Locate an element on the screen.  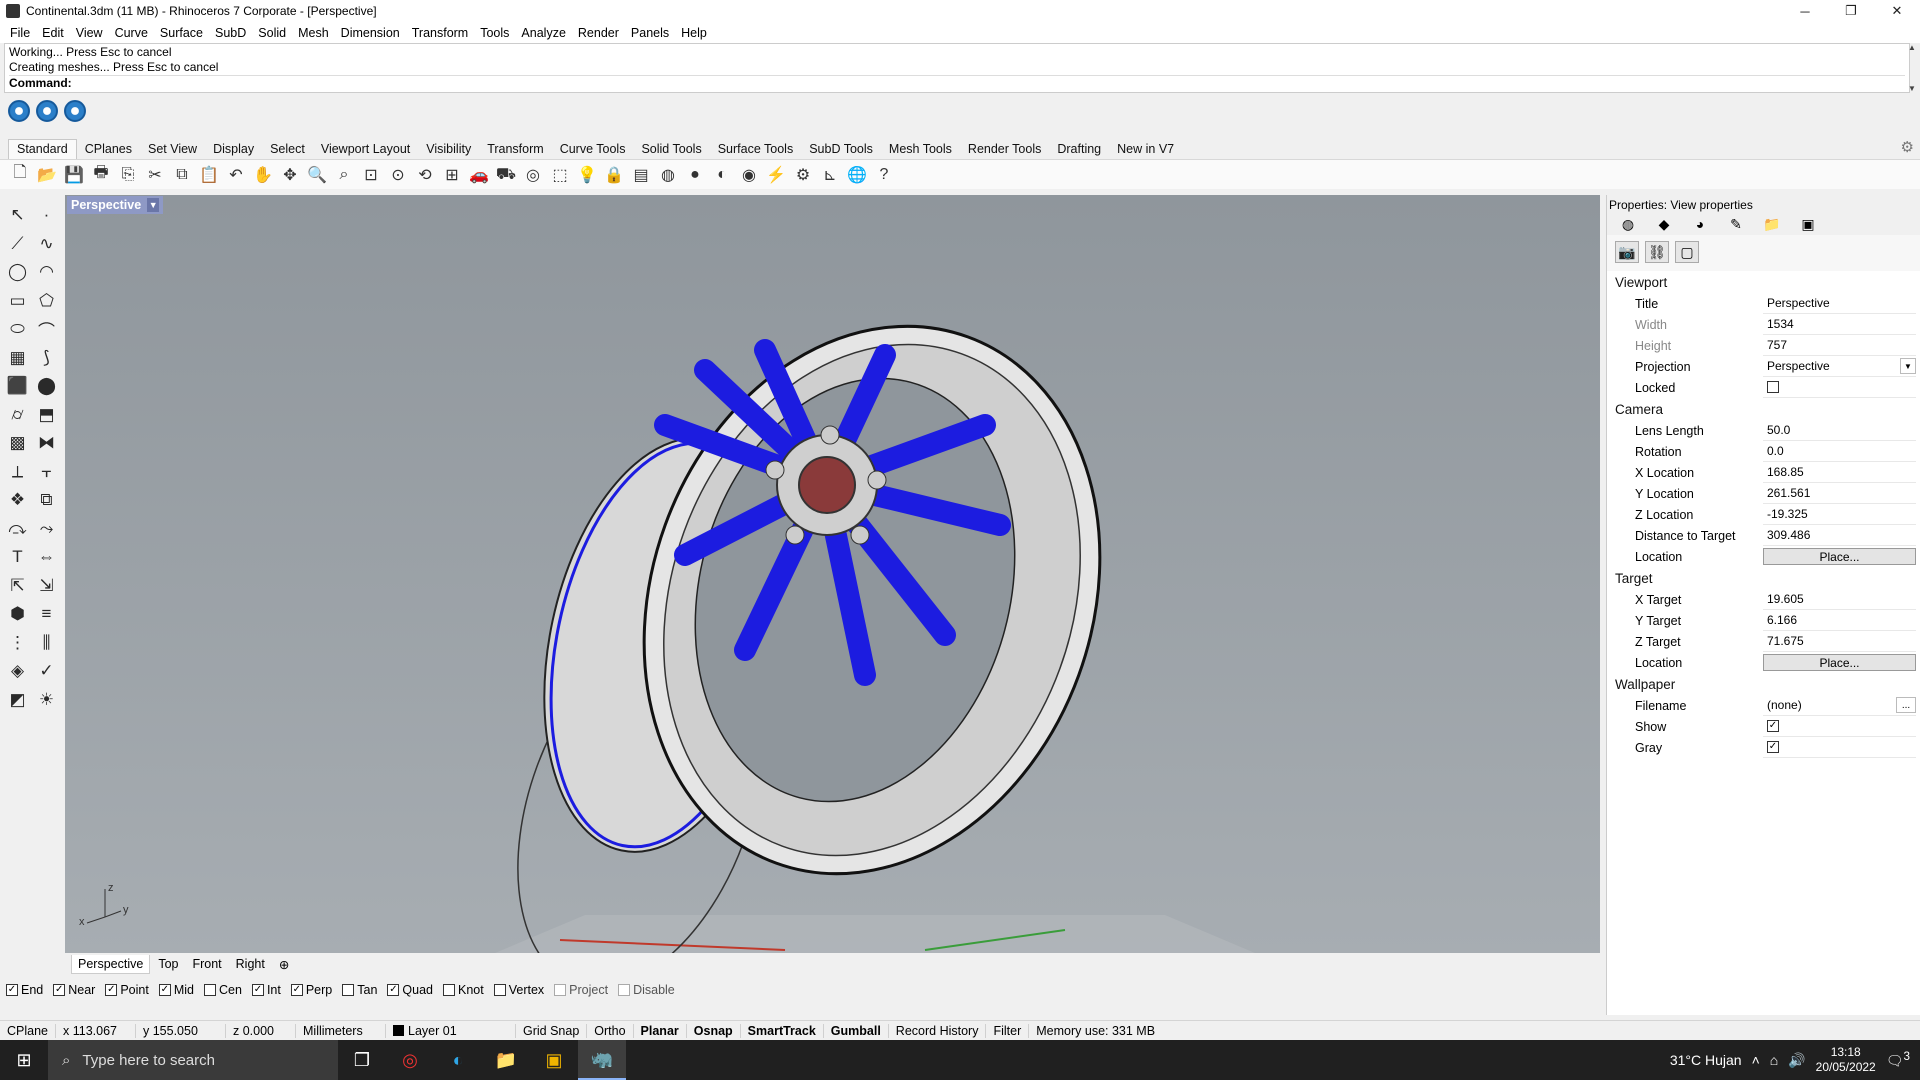
menu-mesh: Mesh is located at coordinates (313, 33).